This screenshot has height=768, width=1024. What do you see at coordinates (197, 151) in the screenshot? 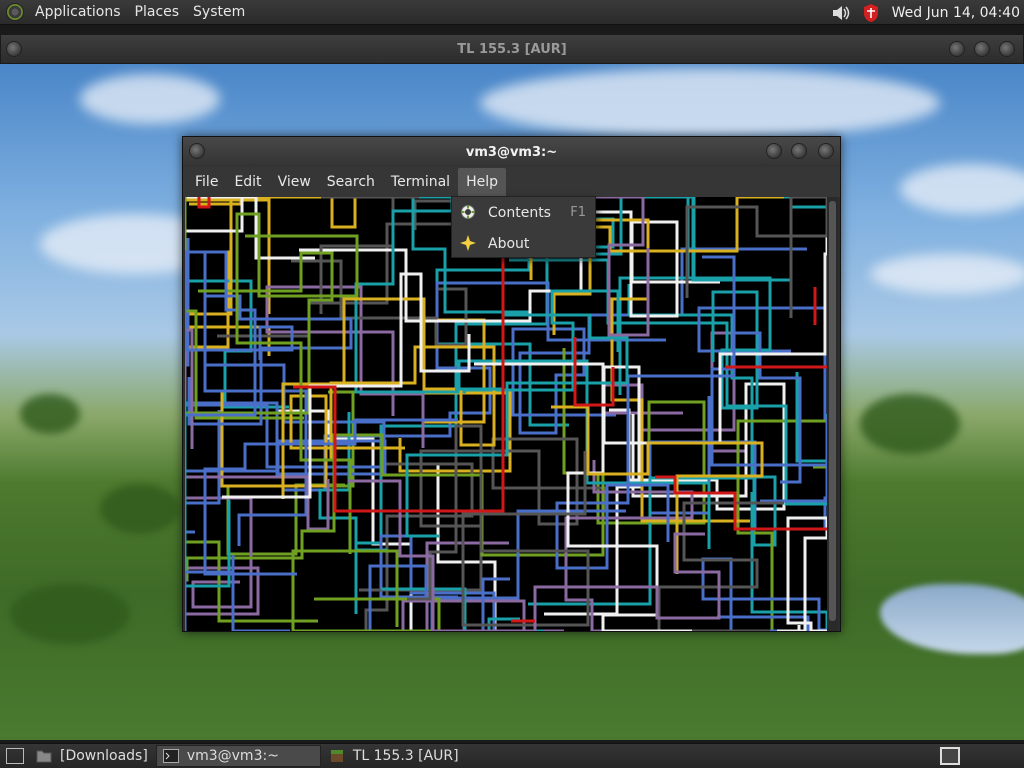
I see `terminal-window-menu-button` at bounding box center [197, 151].